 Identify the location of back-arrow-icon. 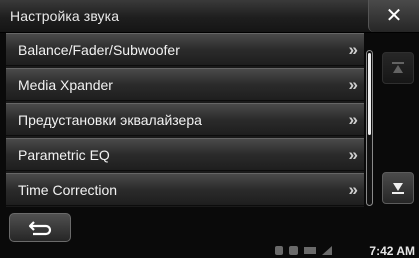
(40, 227).